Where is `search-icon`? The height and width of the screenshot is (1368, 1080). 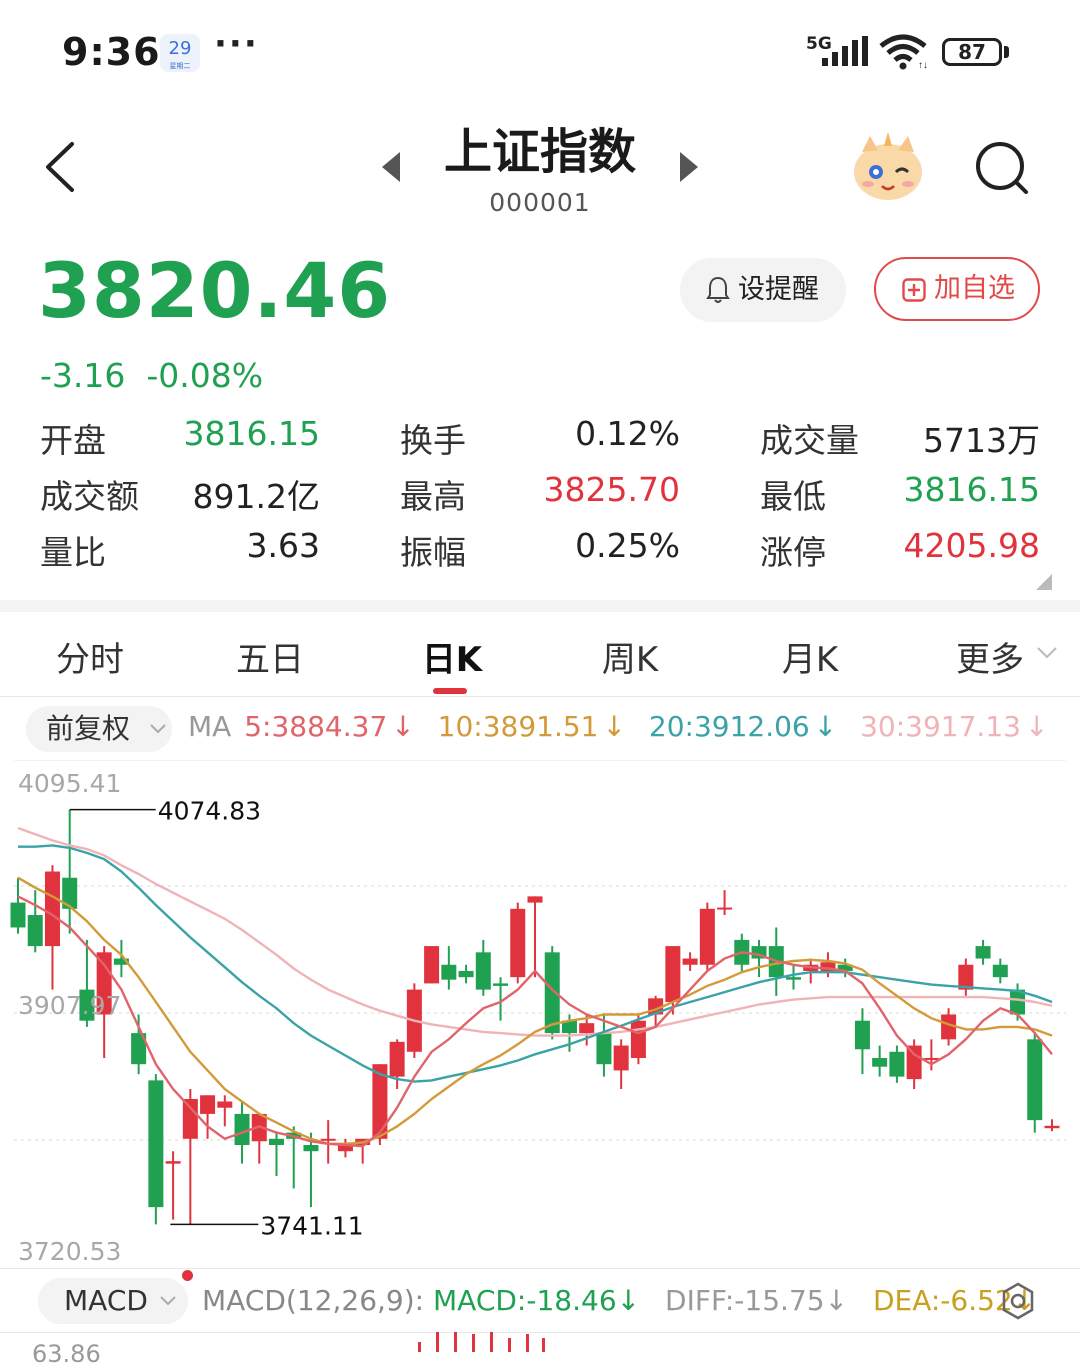 search-icon is located at coordinates (1002, 169).